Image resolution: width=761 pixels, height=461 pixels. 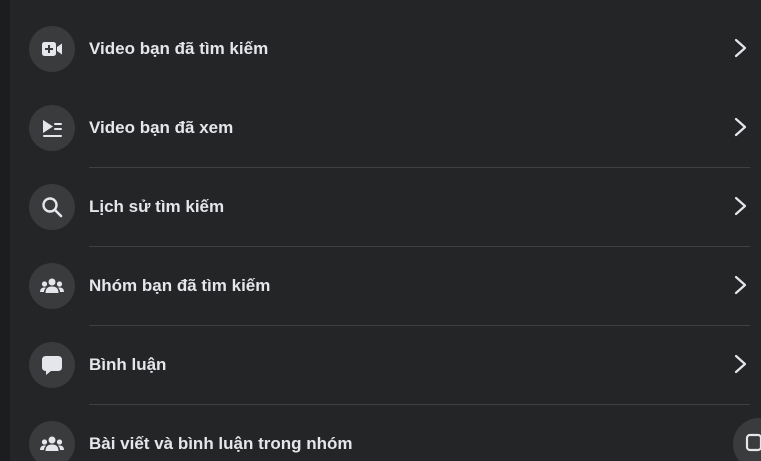 I want to click on compose-icon, so click(x=753, y=442).